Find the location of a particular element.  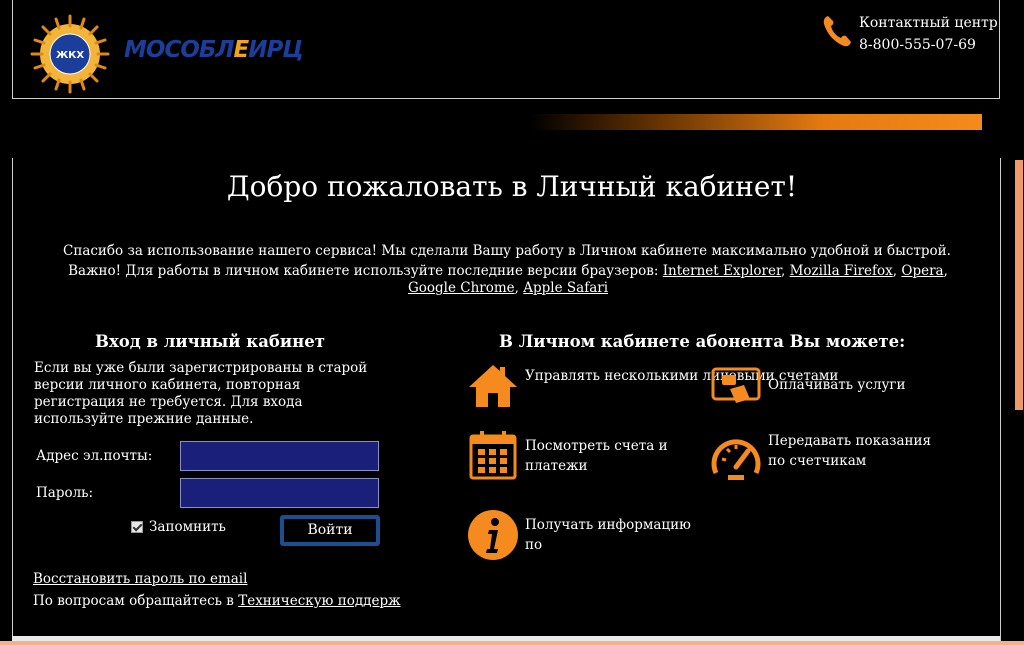

support-link: Техническую поддерж is located at coordinates (319, 601).